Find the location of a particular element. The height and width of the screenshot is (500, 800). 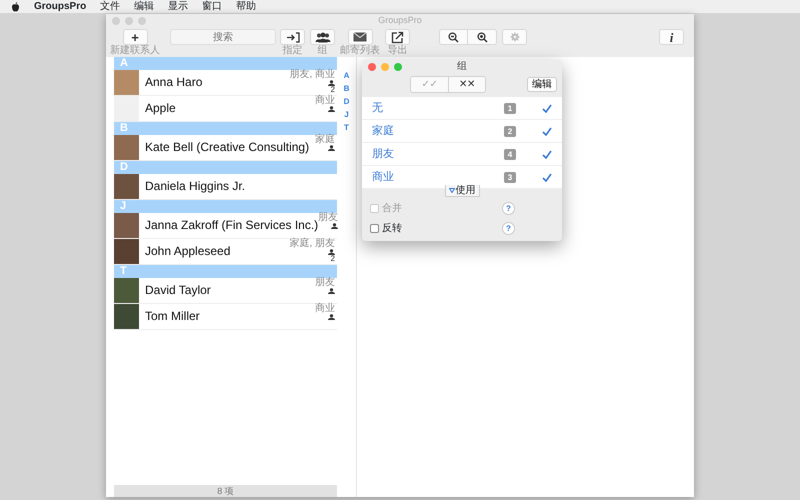

menu-item: 文件 is located at coordinates (110, 6).